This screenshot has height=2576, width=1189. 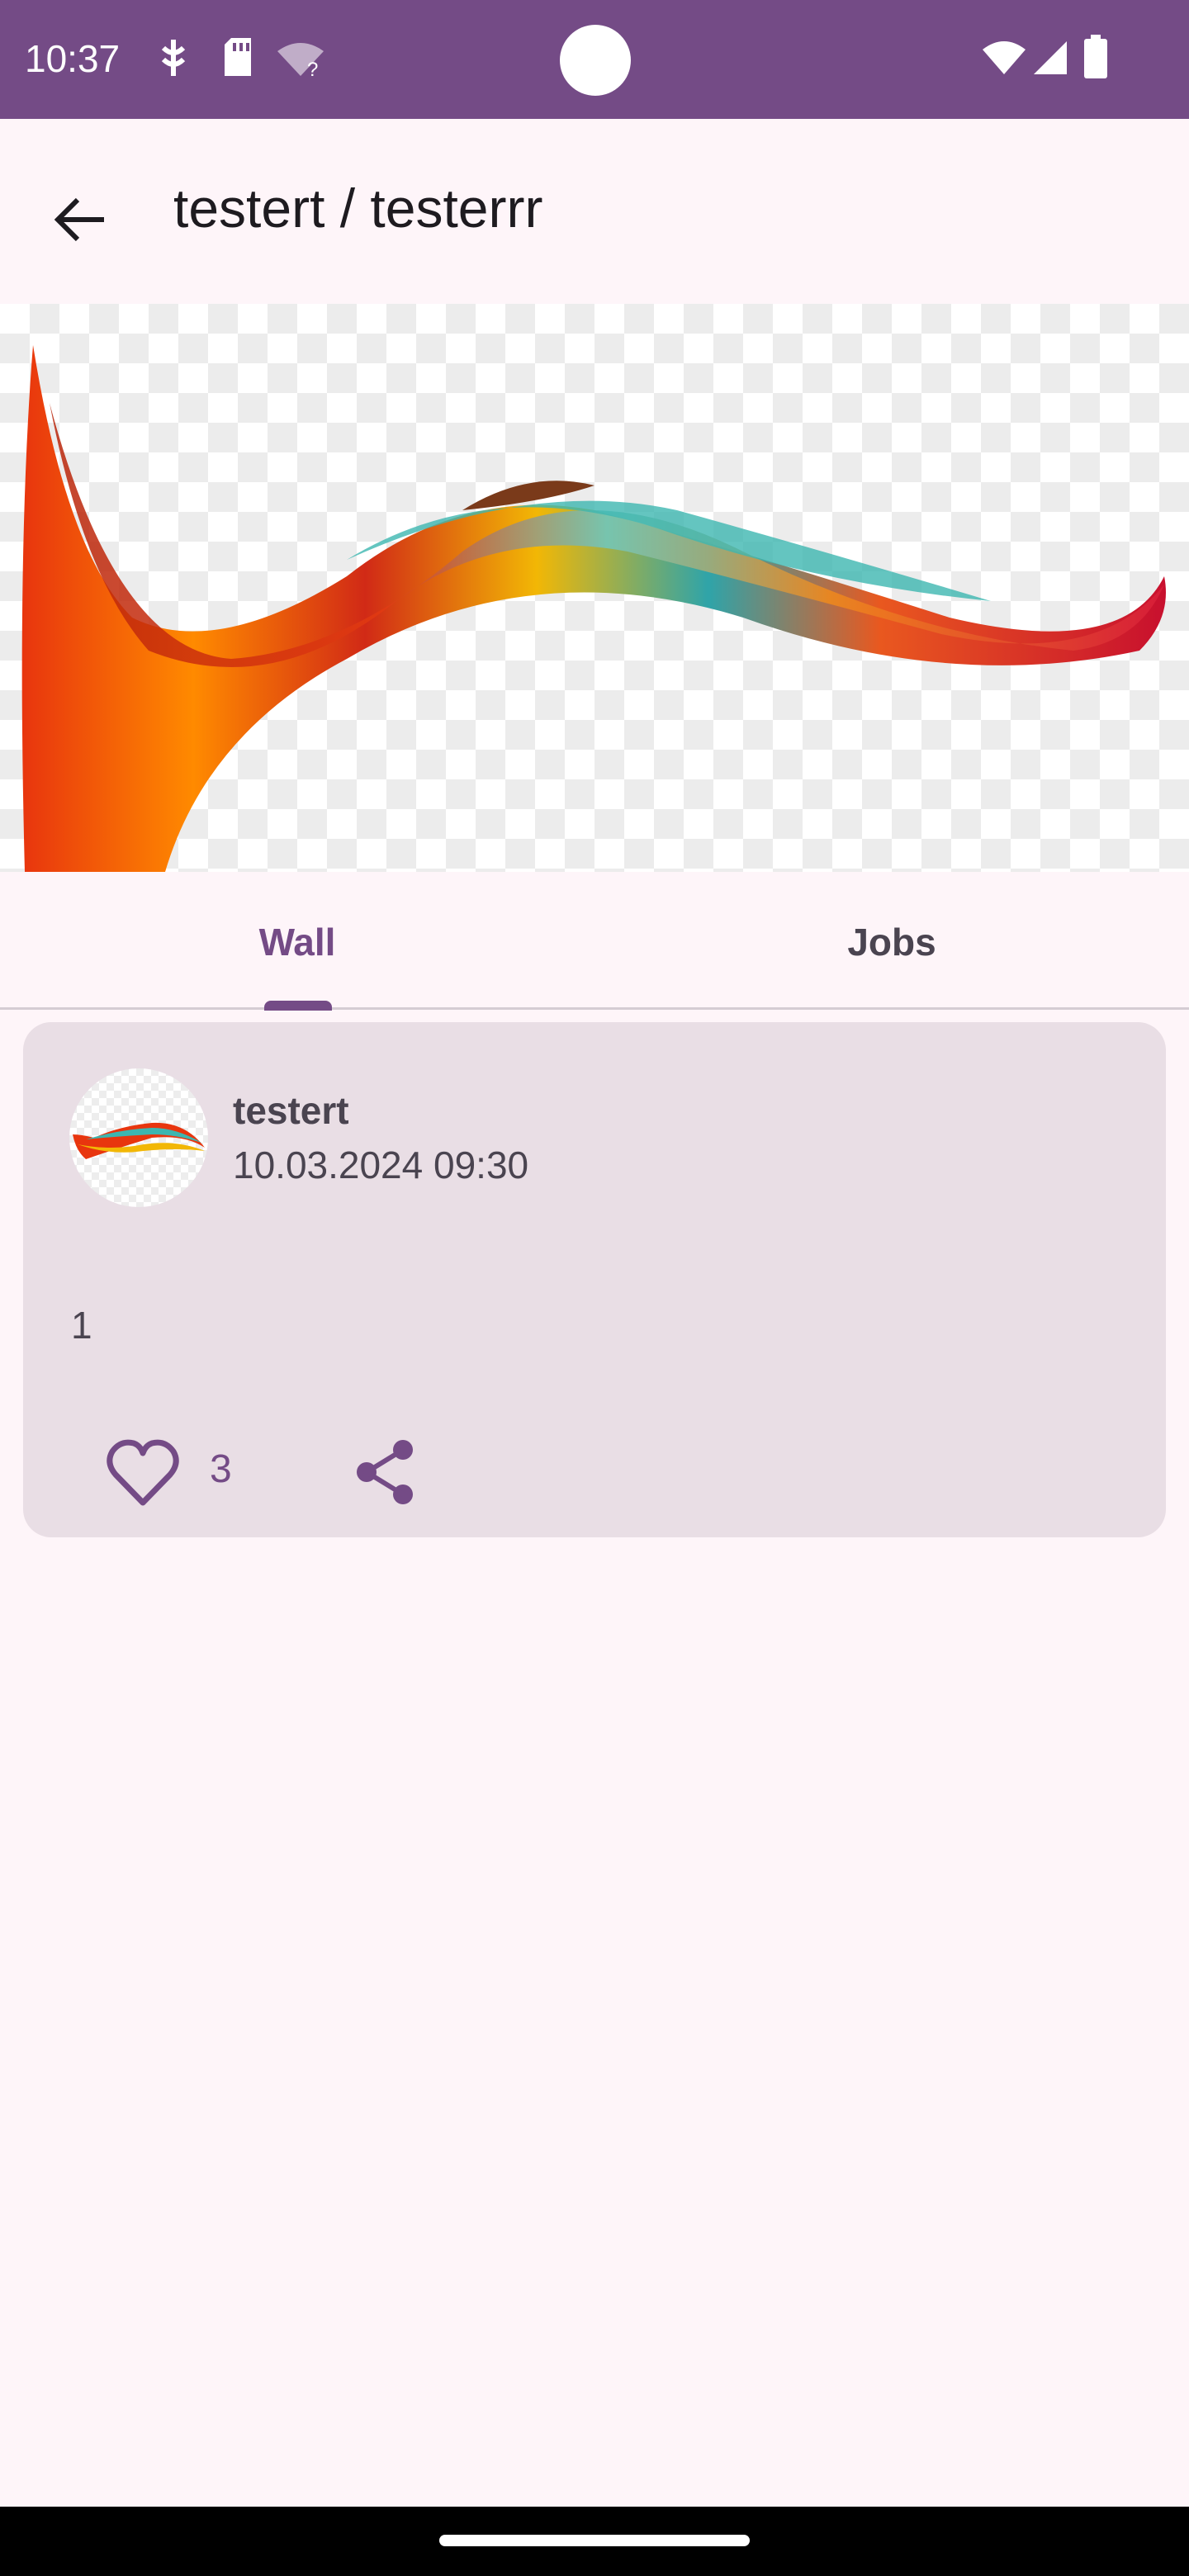 What do you see at coordinates (81, 1325) in the screenshot?
I see `post-content: 1` at bounding box center [81, 1325].